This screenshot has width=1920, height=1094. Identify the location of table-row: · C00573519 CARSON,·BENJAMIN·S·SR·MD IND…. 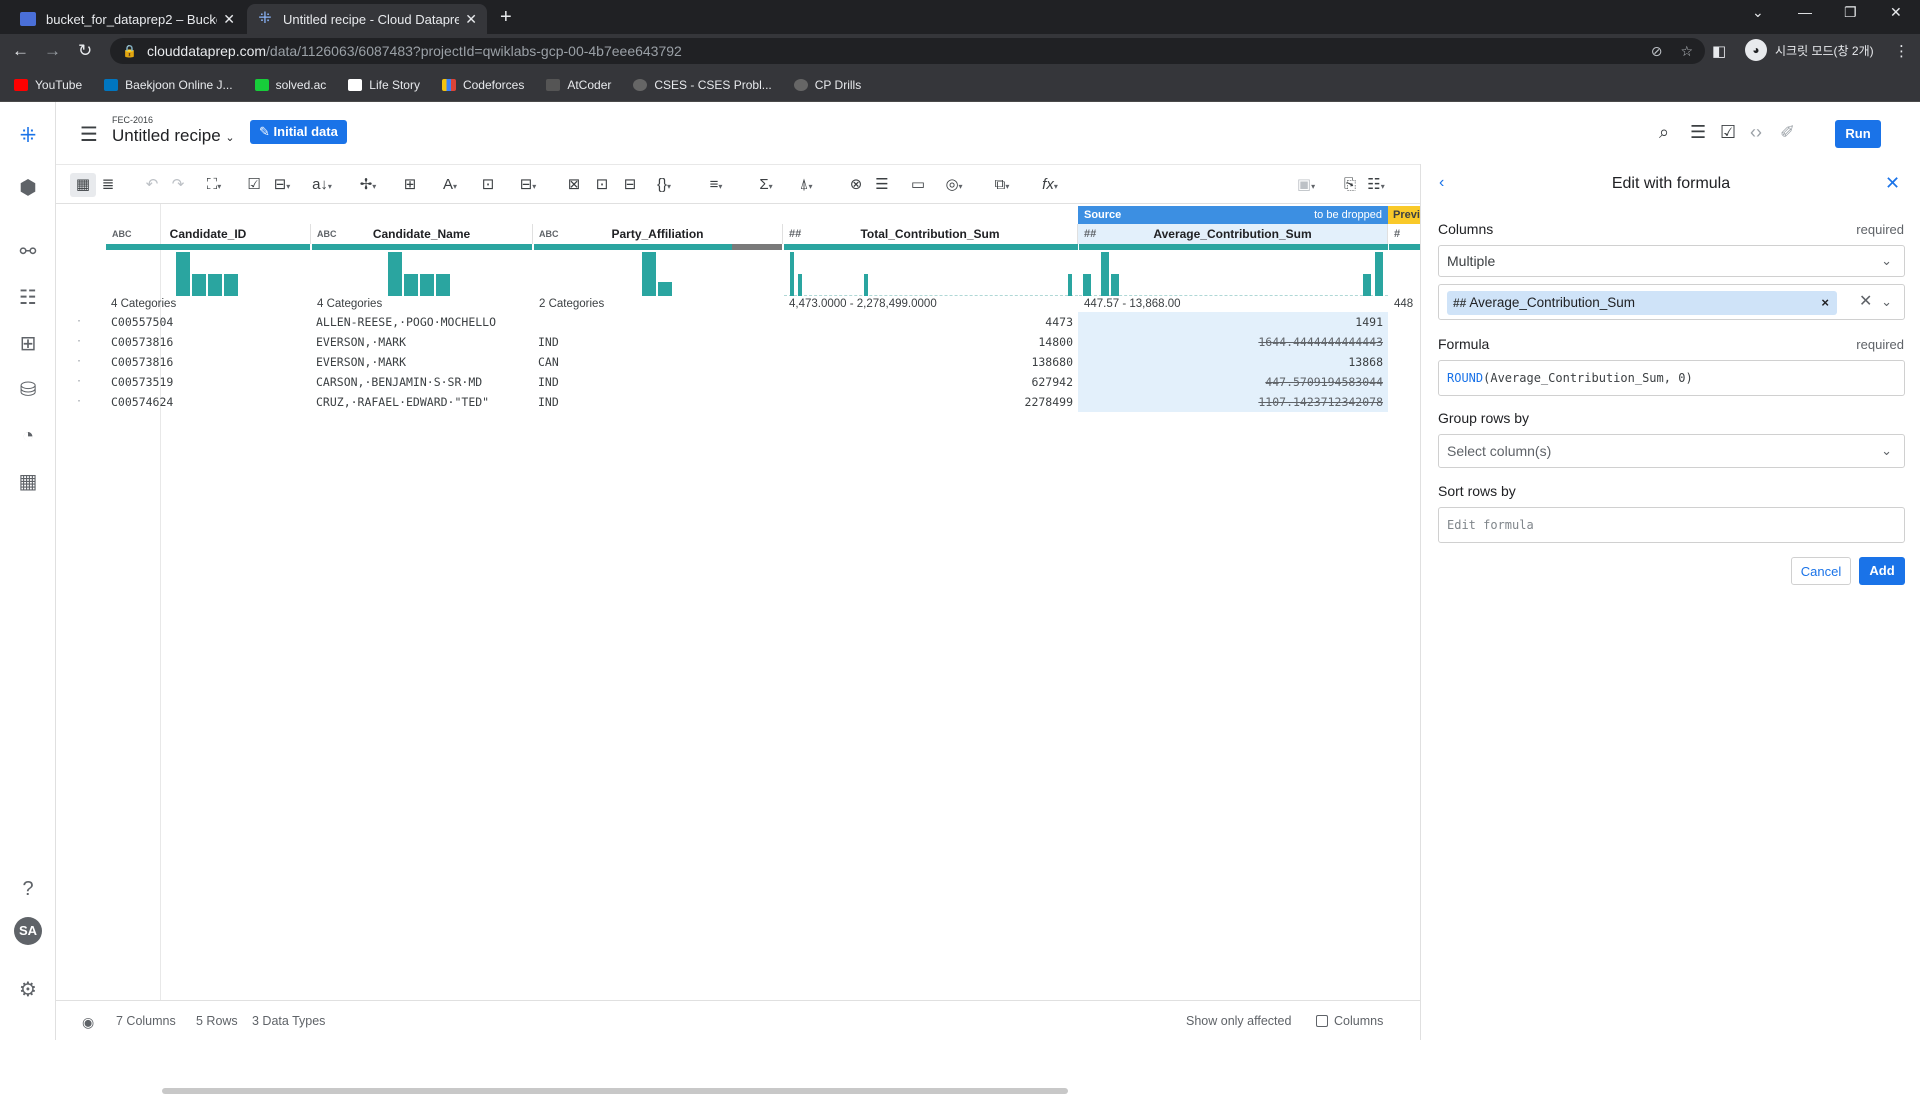
(738, 382).